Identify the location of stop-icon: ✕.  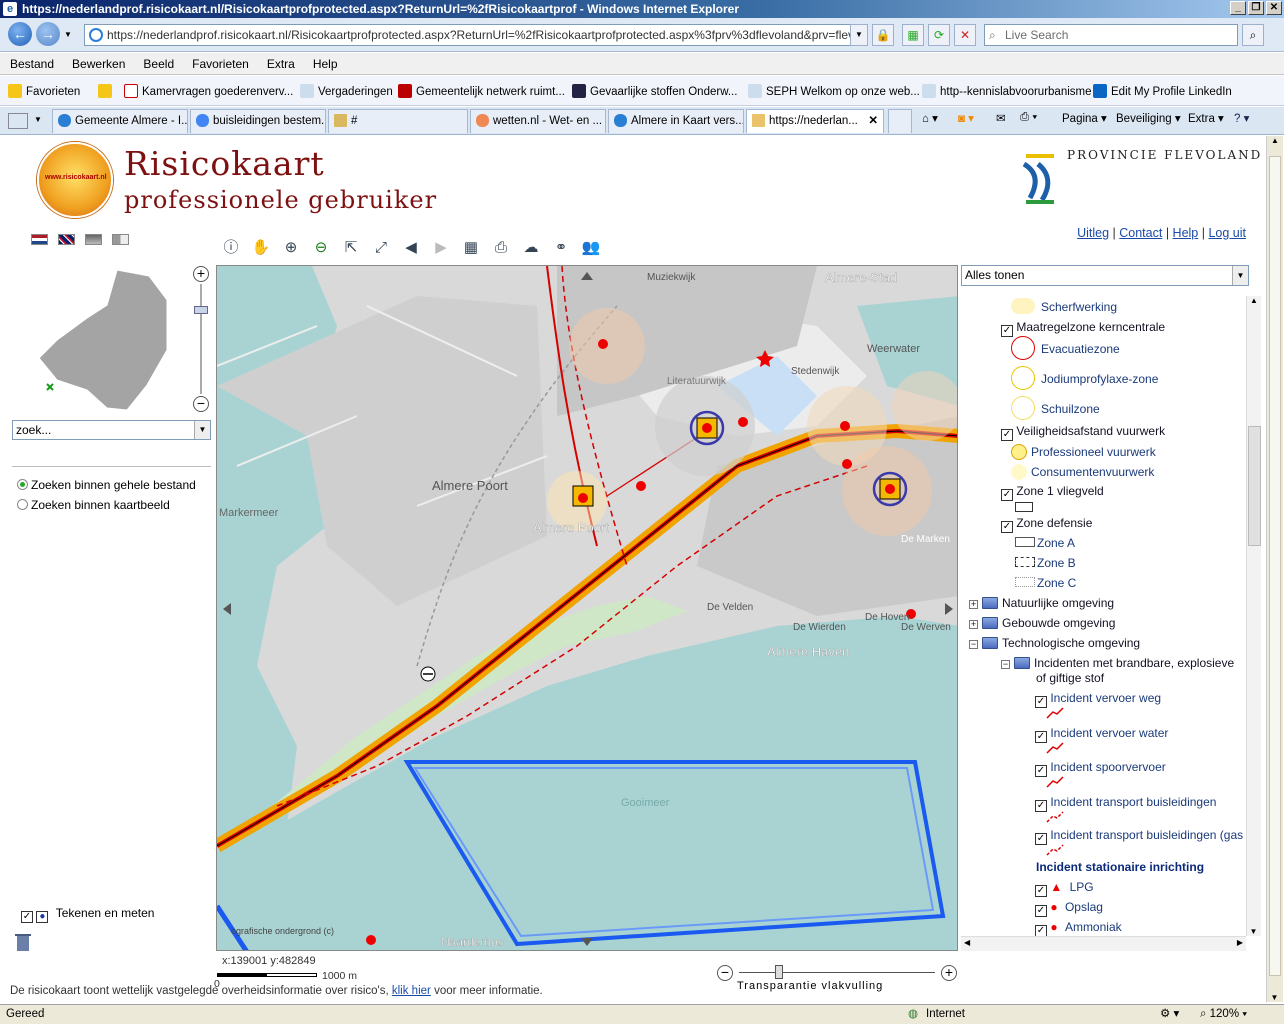
(965, 35).